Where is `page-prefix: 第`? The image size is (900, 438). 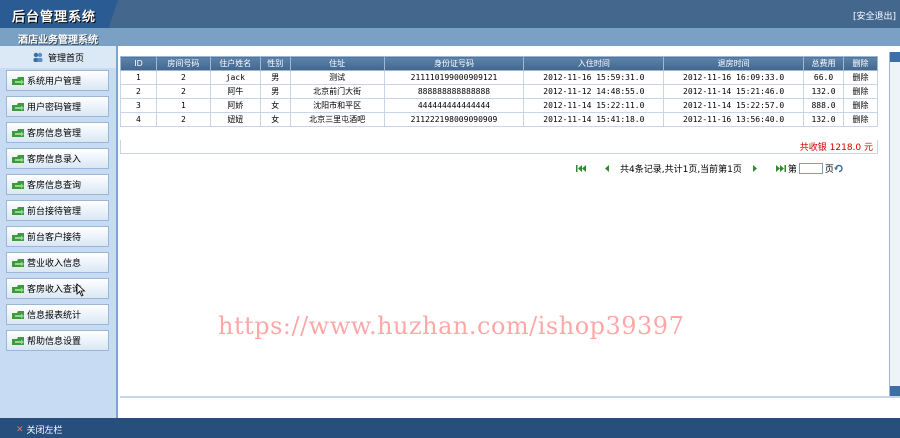
page-prefix: 第 is located at coordinates (792, 169).